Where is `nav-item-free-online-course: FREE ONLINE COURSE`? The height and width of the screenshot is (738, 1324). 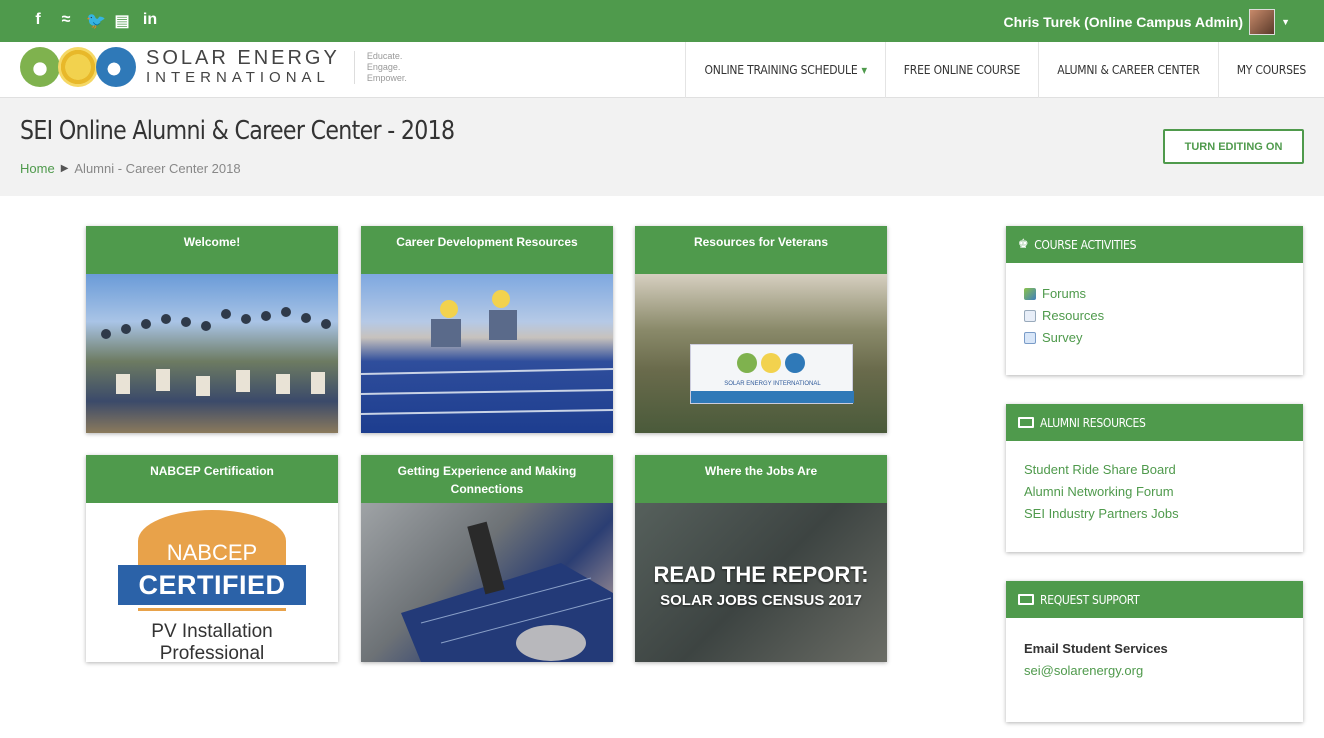 nav-item-free-online-course: FREE ONLINE COURSE is located at coordinates (961, 70).